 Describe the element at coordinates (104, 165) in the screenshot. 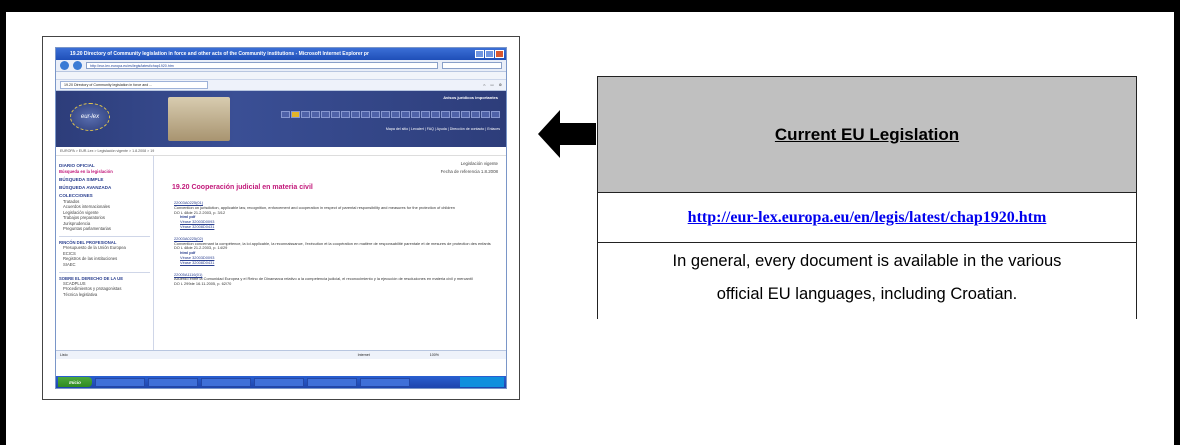

I see `nav-diario: DIARIO OFICIAL` at that location.